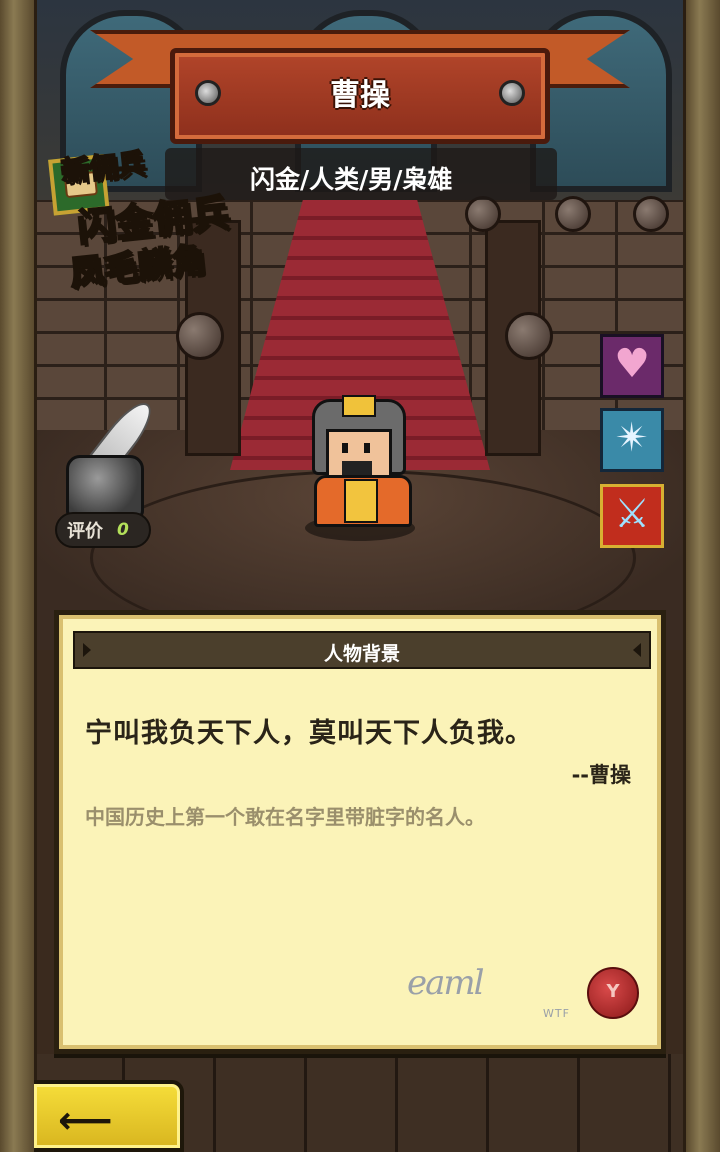 This screenshot has height=1152, width=720. What do you see at coordinates (105, 487) in the screenshot?
I see `ink-pot-icon` at bounding box center [105, 487].